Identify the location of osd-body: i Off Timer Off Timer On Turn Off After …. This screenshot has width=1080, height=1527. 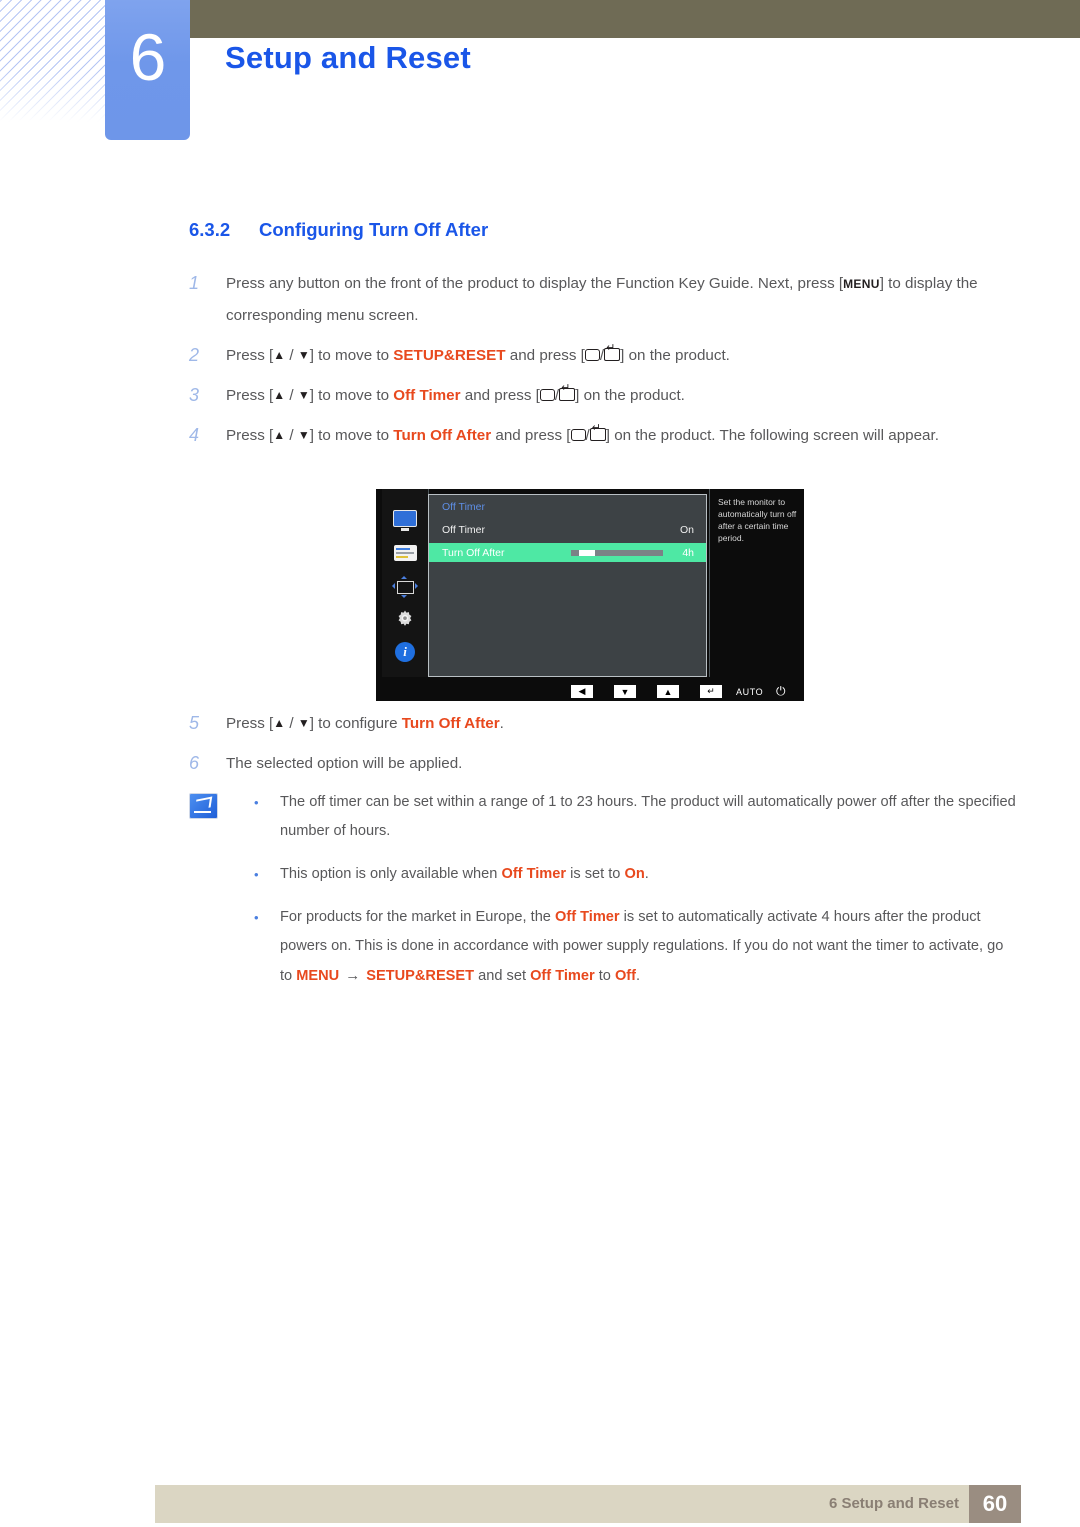
(590, 583).